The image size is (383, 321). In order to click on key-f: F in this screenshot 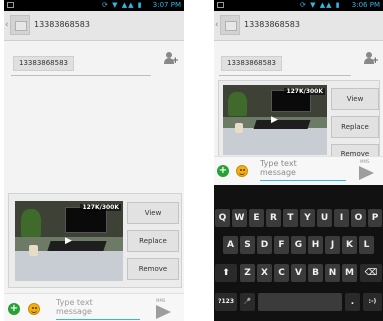, I will do `click(281, 245)`.